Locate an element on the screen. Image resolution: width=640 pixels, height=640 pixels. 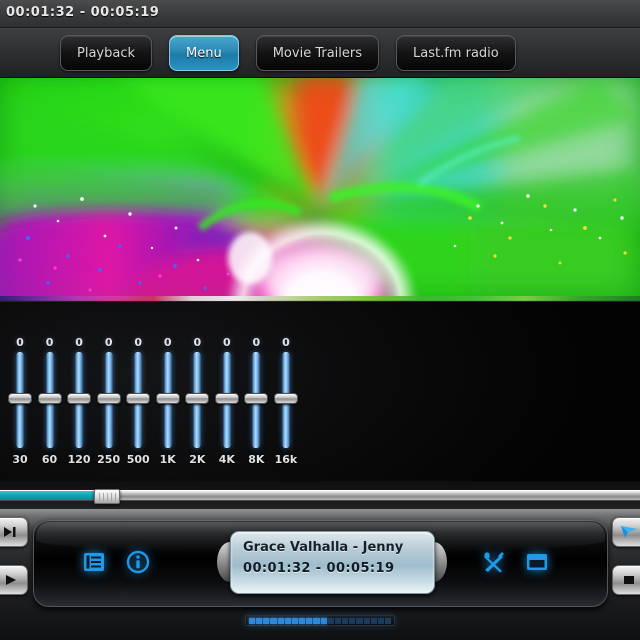
seek-thumb is located at coordinates (107, 496).